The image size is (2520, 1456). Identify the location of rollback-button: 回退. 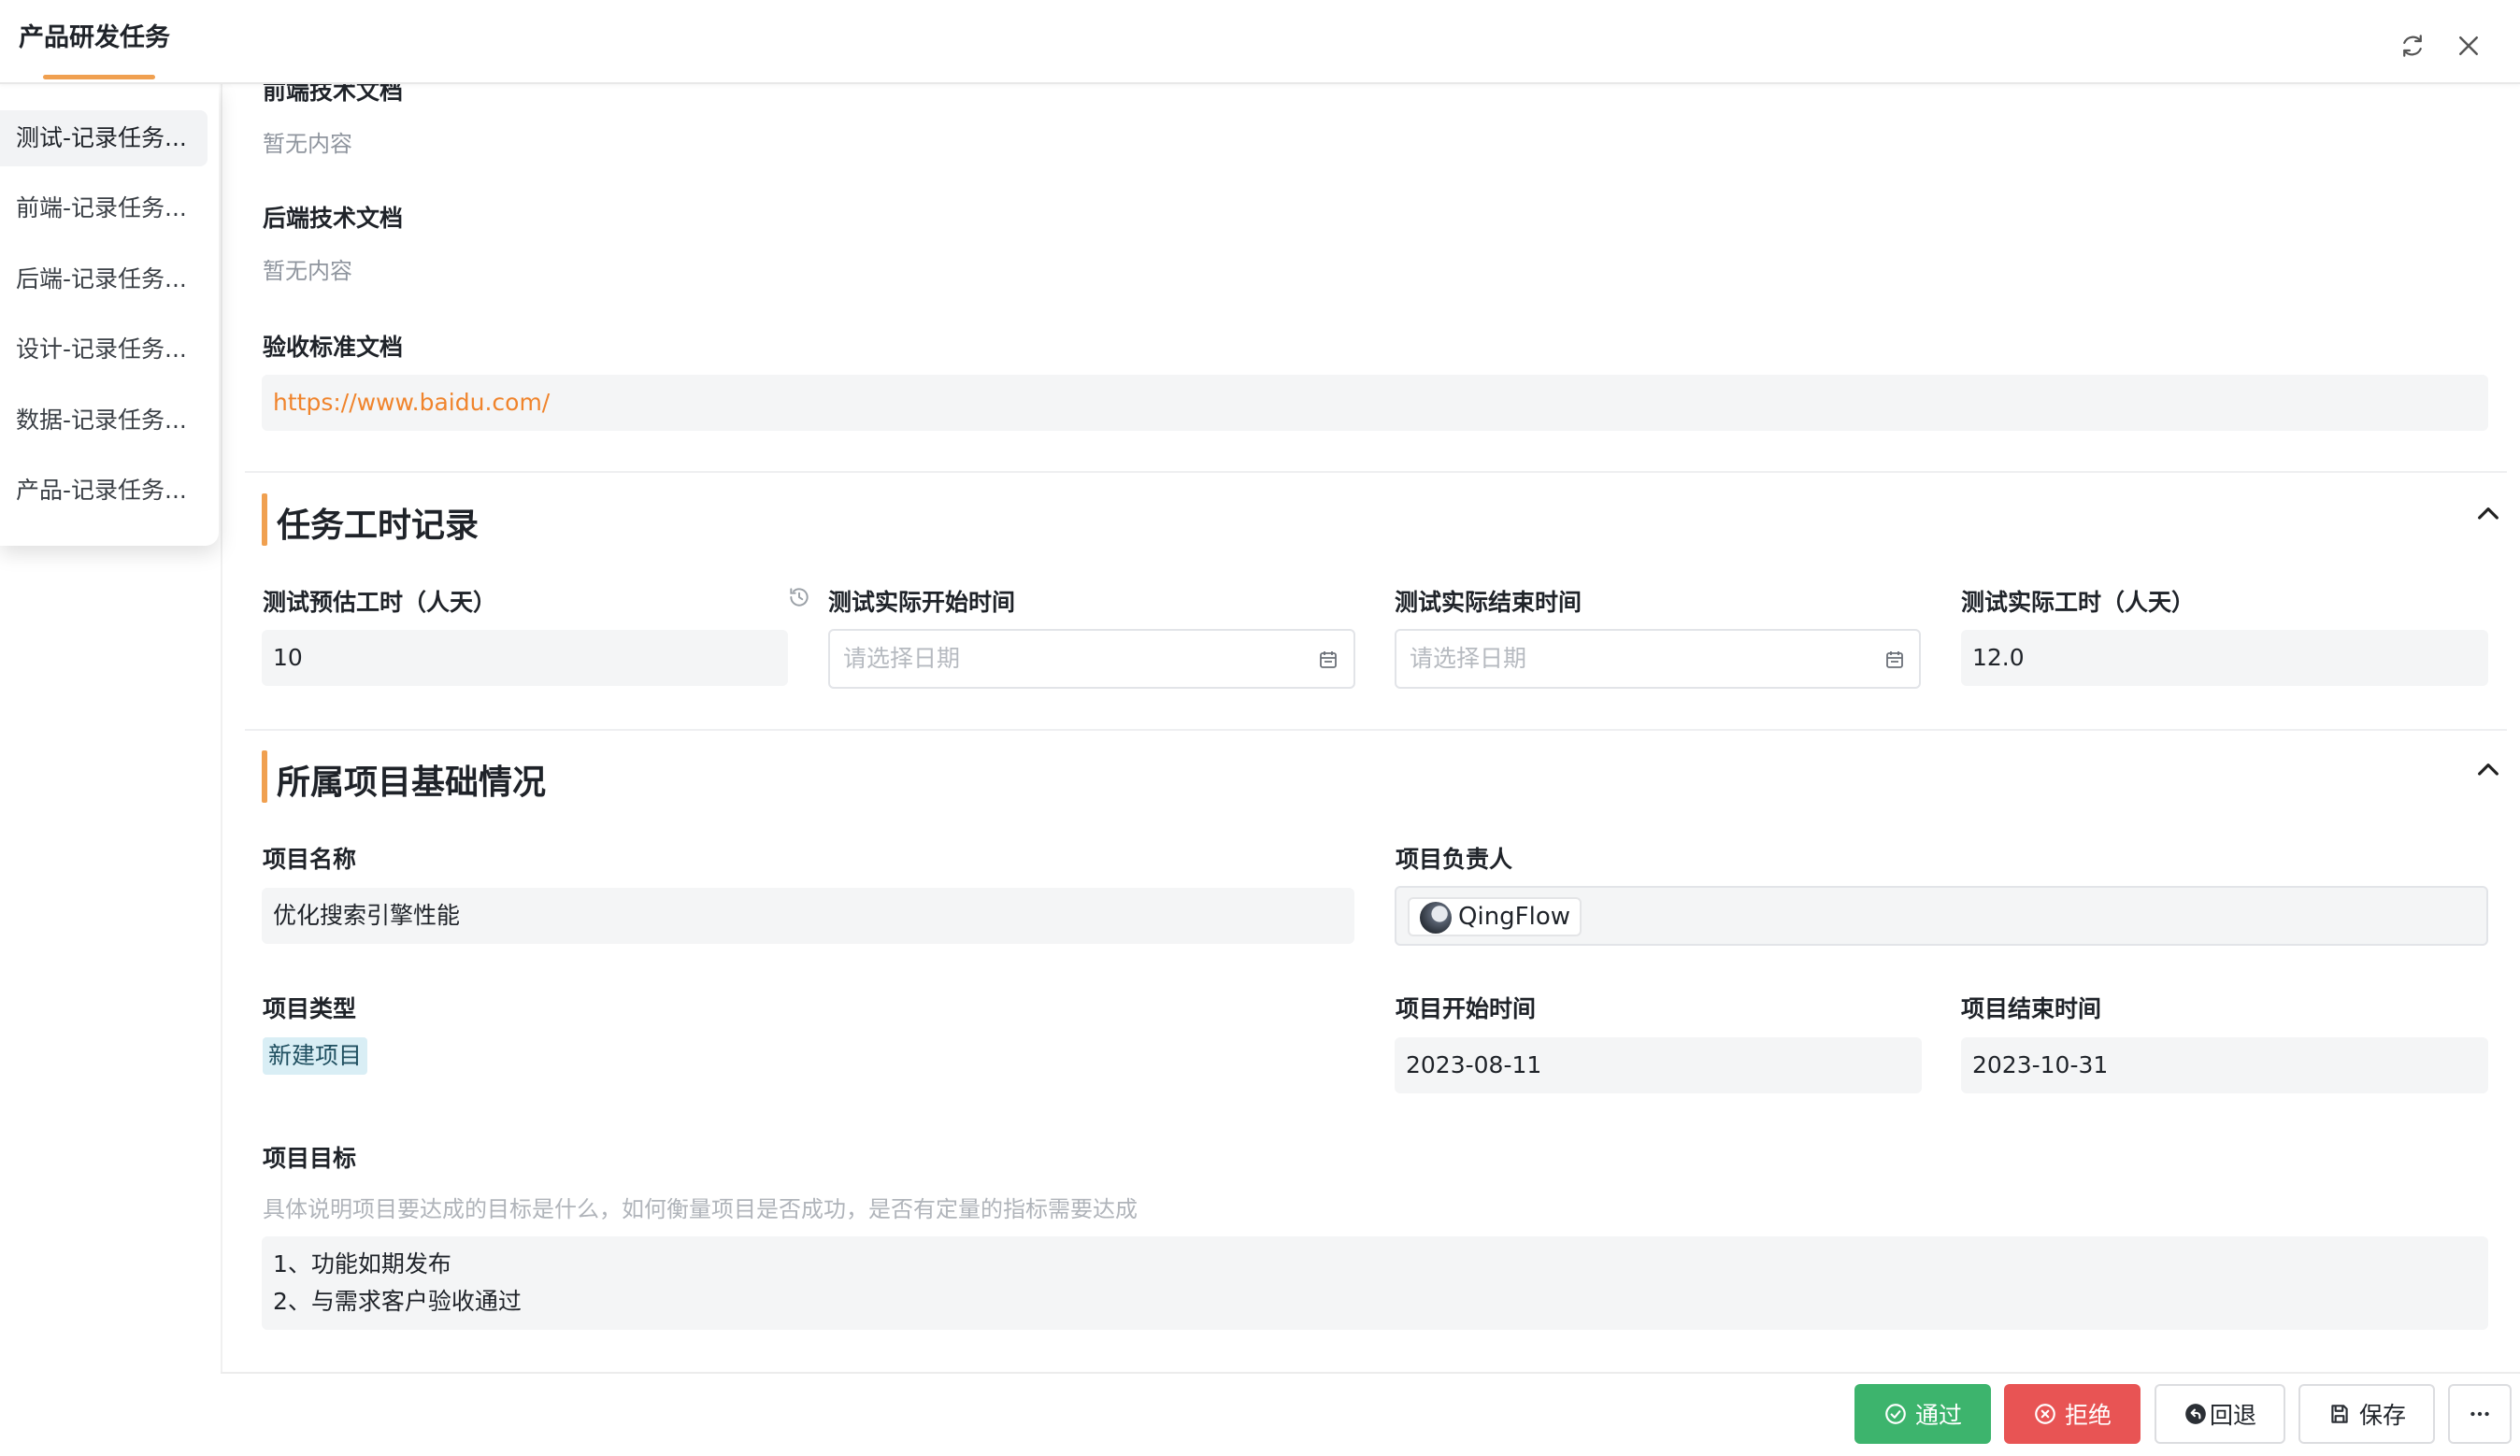
(2220, 1414).